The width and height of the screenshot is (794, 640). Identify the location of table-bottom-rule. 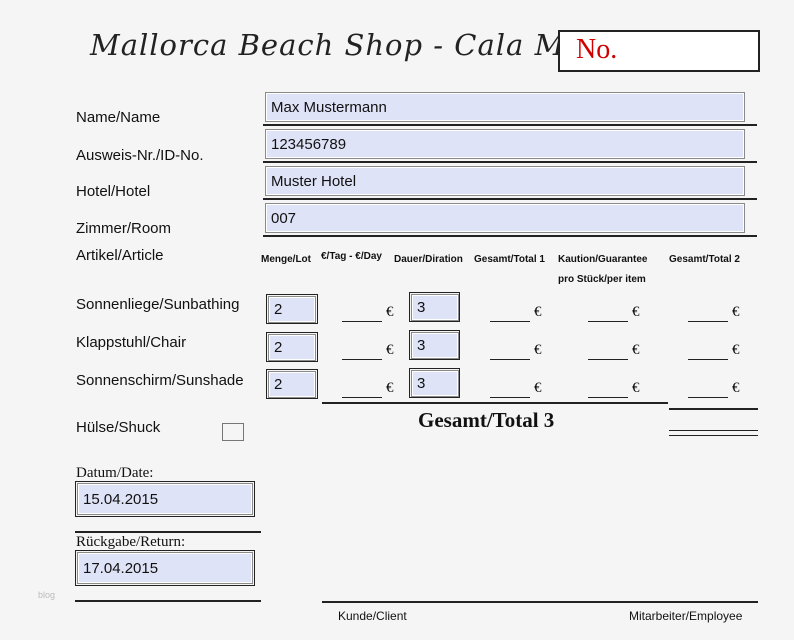
(495, 403).